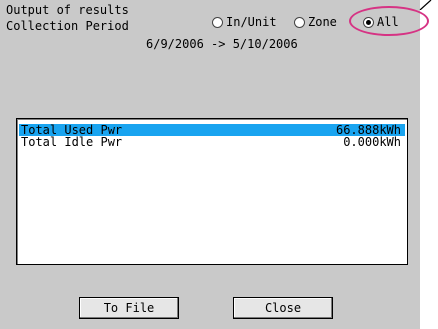  Describe the element at coordinates (67, 10) in the screenshot. I see `output-of-results-label: Output of results` at that location.